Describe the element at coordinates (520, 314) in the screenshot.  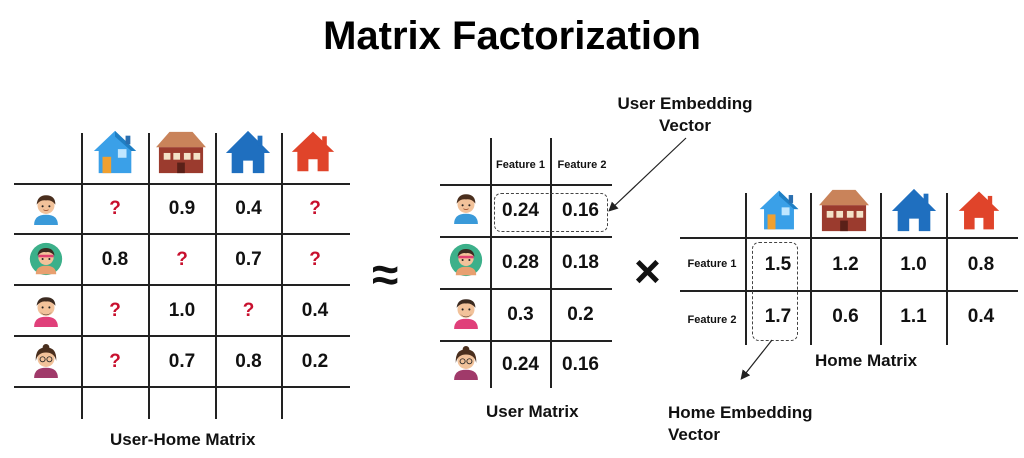
I see `user-matrix-cell: 0.3` at that location.